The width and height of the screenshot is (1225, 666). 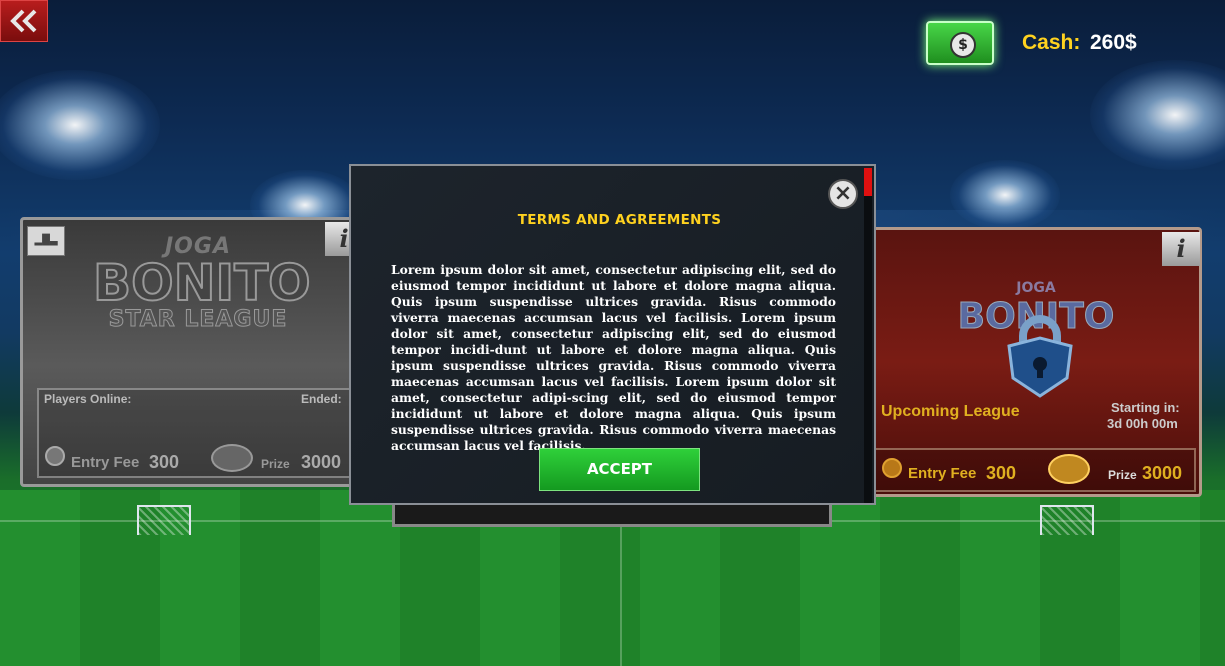 What do you see at coordinates (1051, 42) in the screenshot?
I see `cash-label: Cash:` at bounding box center [1051, 42].